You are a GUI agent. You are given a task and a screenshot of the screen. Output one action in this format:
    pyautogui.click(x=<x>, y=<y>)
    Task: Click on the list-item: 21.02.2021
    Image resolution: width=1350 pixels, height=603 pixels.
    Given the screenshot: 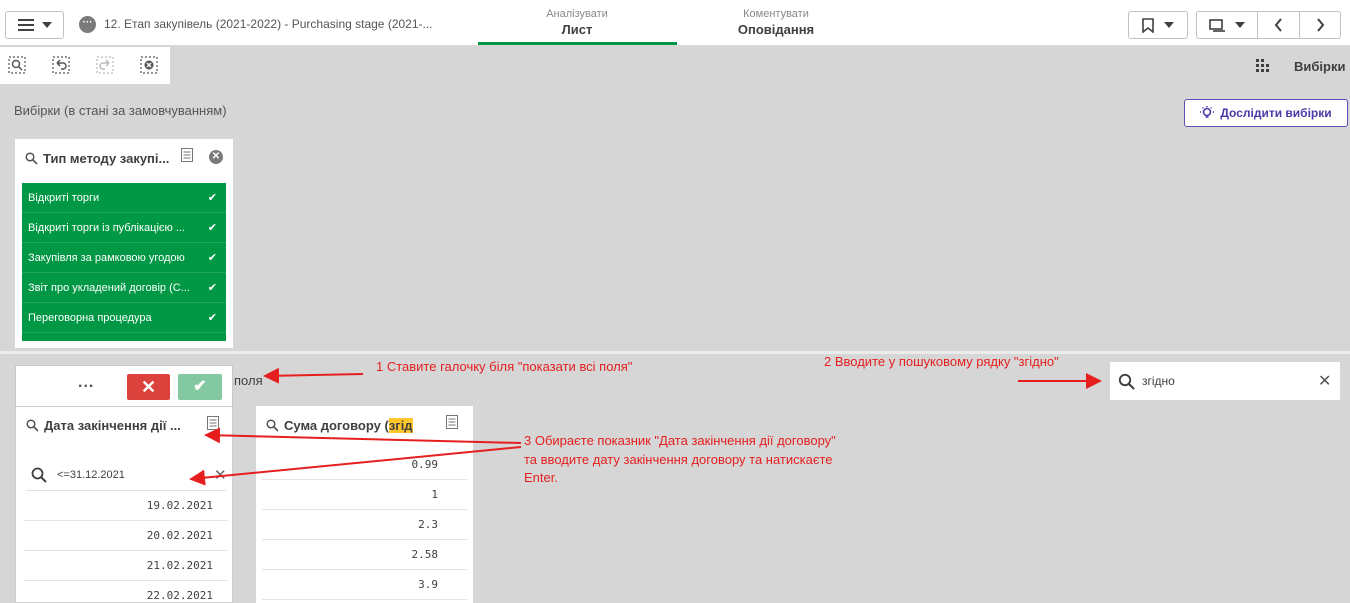 What is the action you would take?
    pyautogui.click(x=126, y=566)
    